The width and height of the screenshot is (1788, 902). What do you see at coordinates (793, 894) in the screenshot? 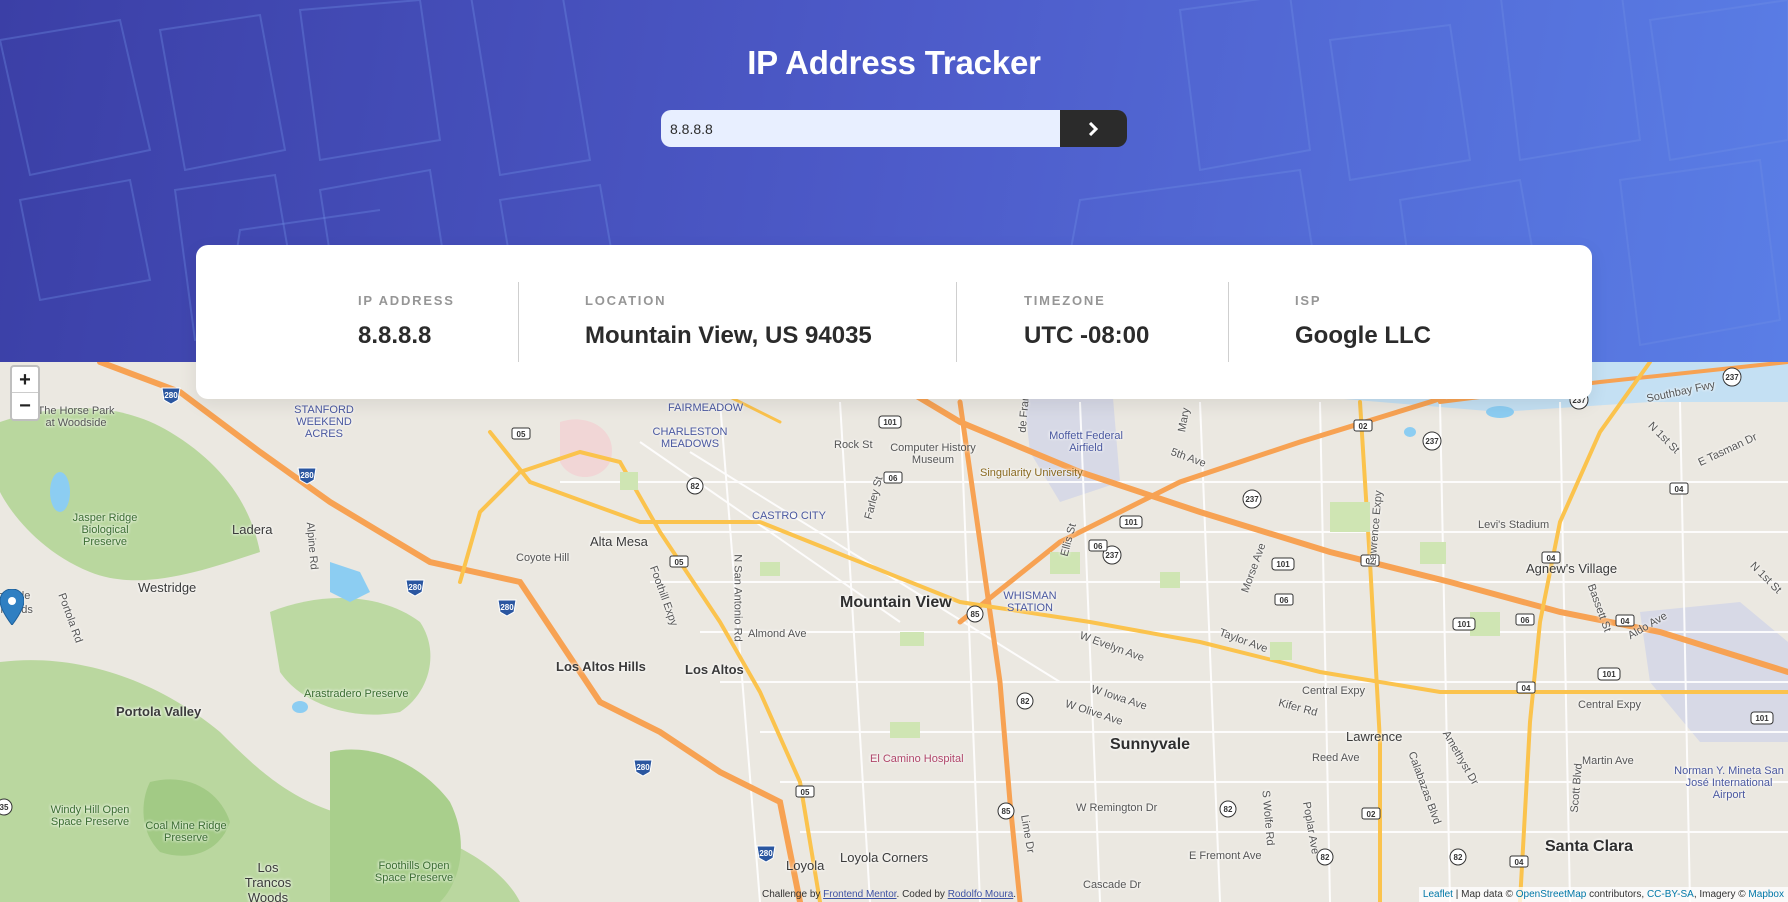
I see `credit-prefix: Challenge by` at bounding box center [793, 894].